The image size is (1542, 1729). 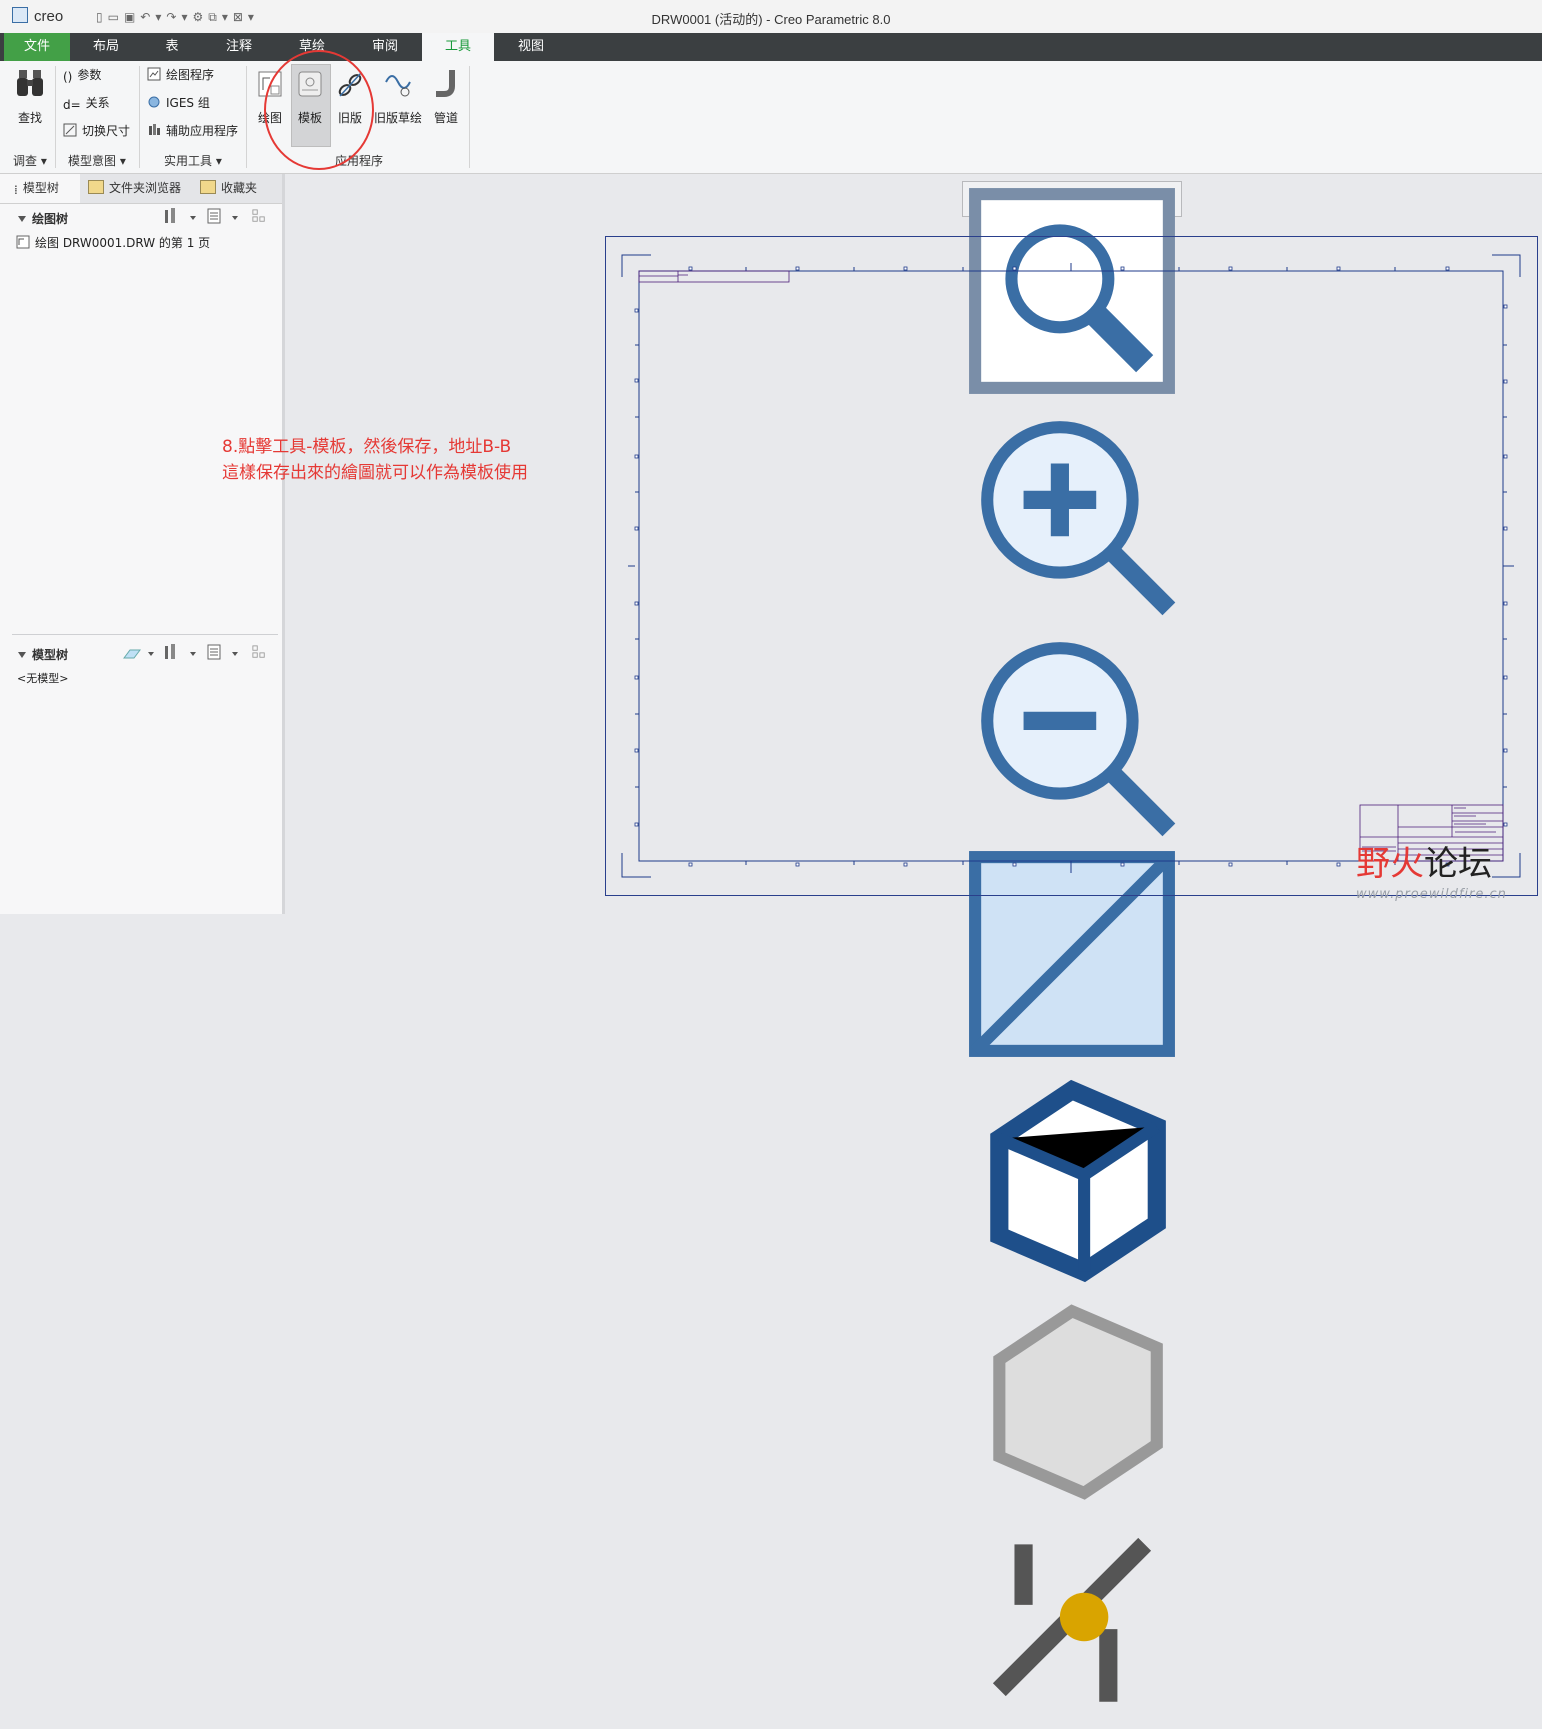 What do you see at coordinates (151, 654) in the screenshot?
I see `eraser-dropdown-icon` at bounding box center [151, 654].